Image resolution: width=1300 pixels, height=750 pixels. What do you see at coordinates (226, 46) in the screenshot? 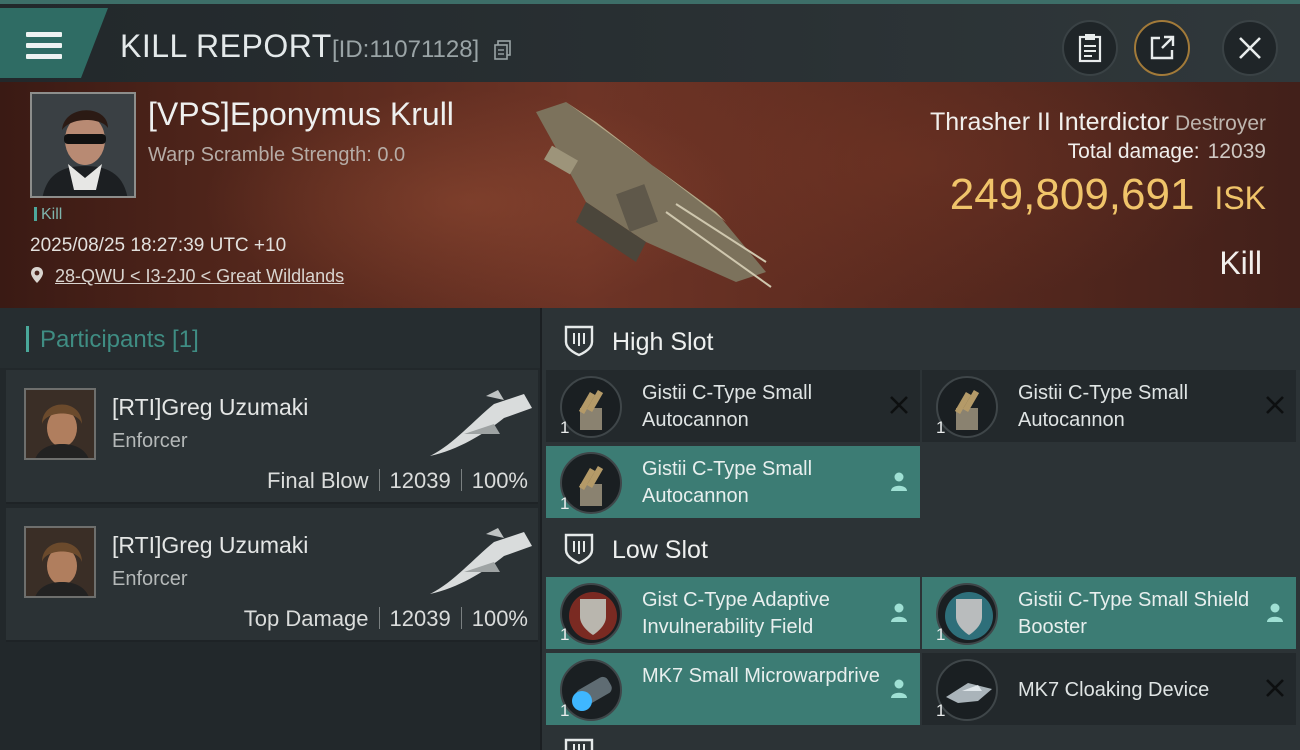
I see `page-title: KILL REPORT` at bounding box center [226, 46].